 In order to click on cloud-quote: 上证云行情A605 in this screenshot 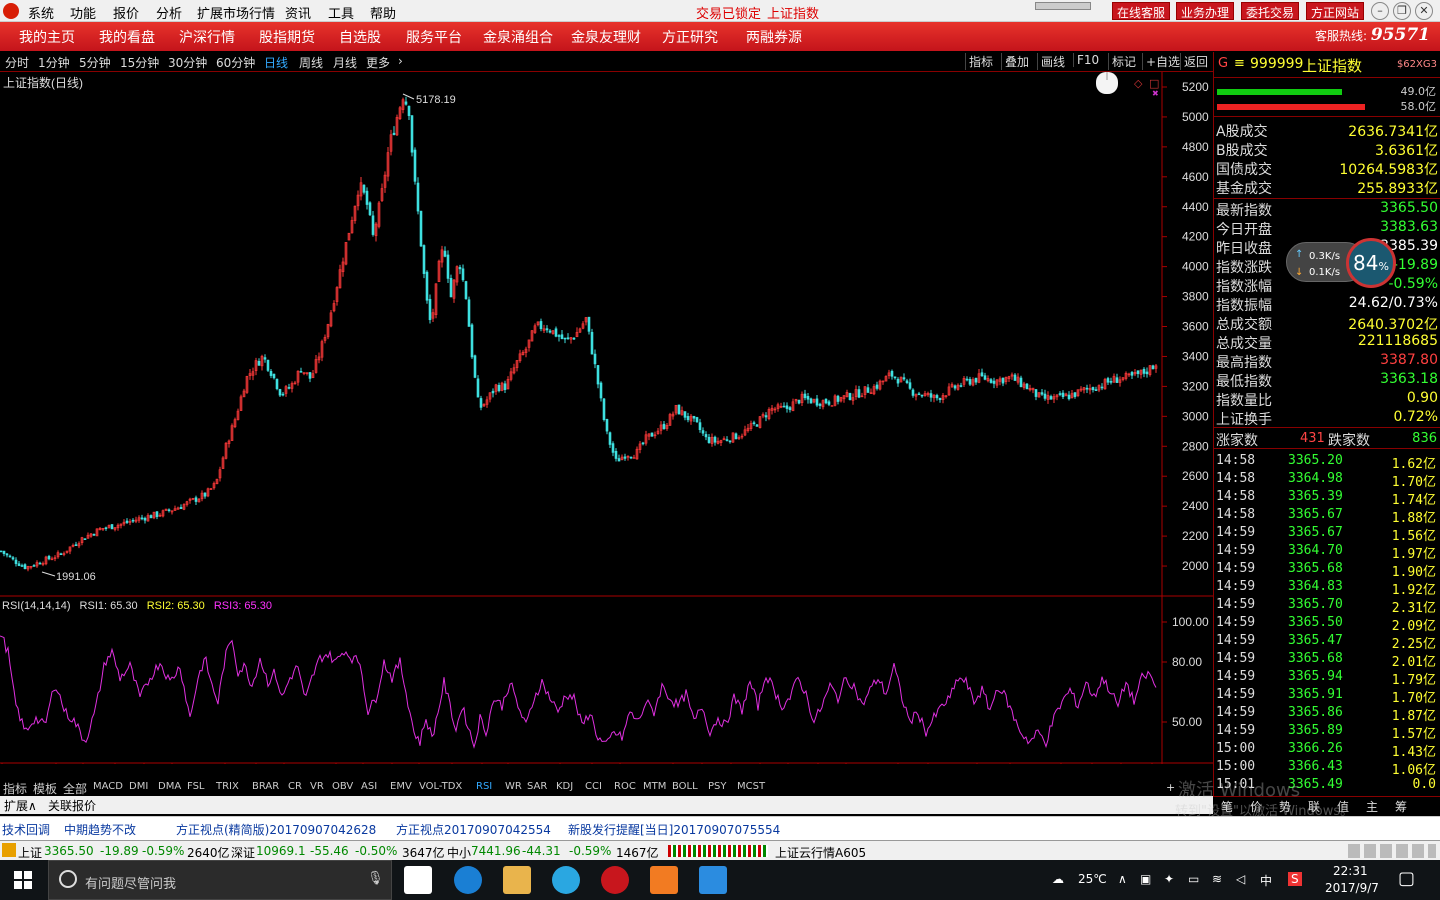, I will do `click(820, 852)`.